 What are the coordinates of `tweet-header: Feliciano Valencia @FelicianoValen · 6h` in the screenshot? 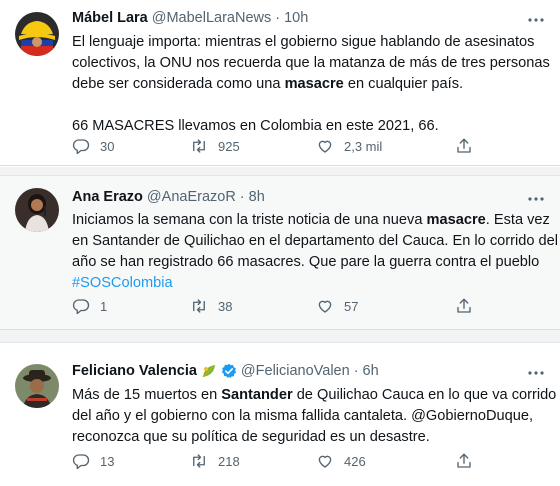 It's located at (225, 371).